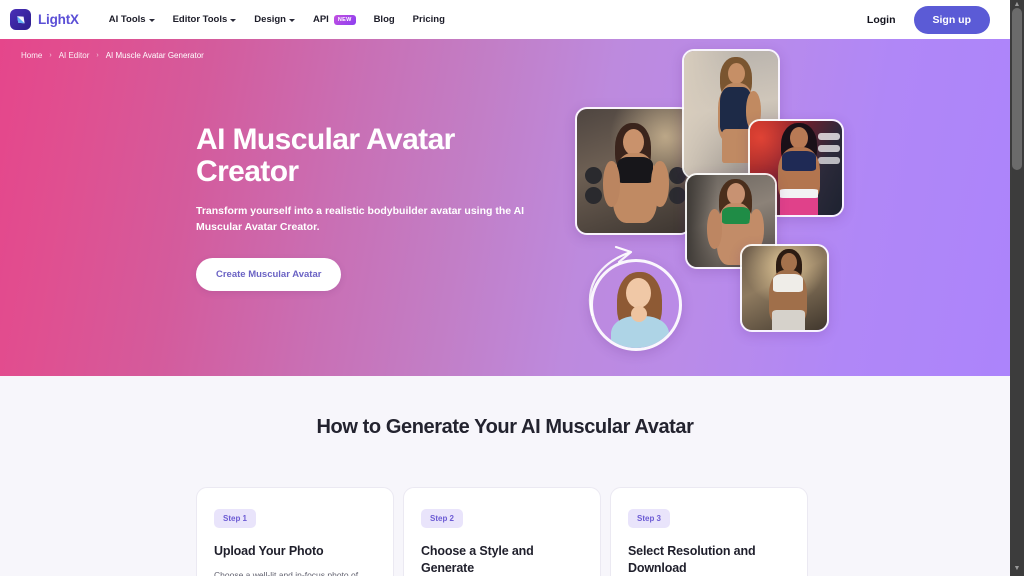 The image size is (1024, 576). I want to click on create-muscular-avatar-button: Create Muscular Avatar, so click(269, 275).